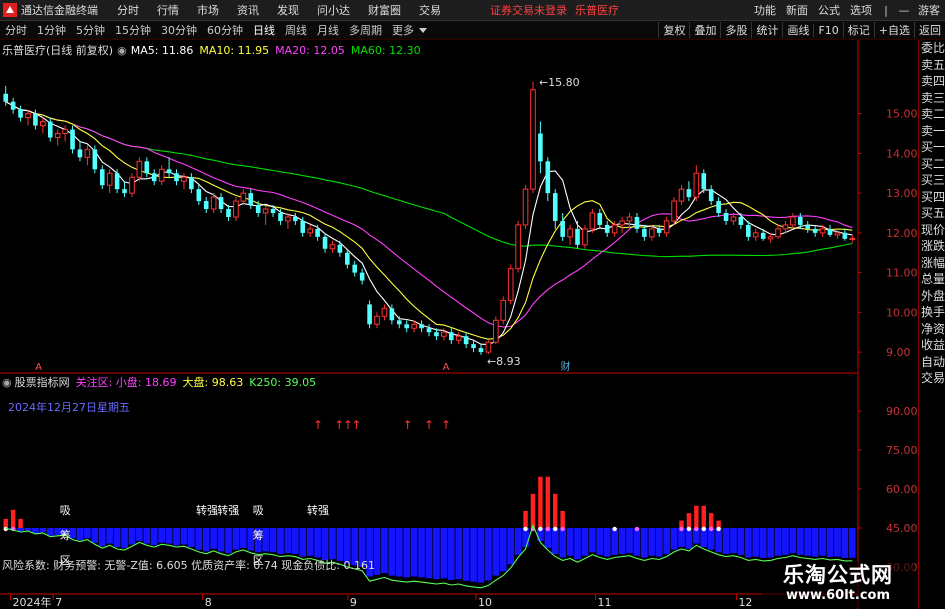 Image resolution: width=945 pixels, height=609 pixels. Describe the element at coordinates (932, 362) in the screenshot. I see `right-panel-item: 自动` at that location.